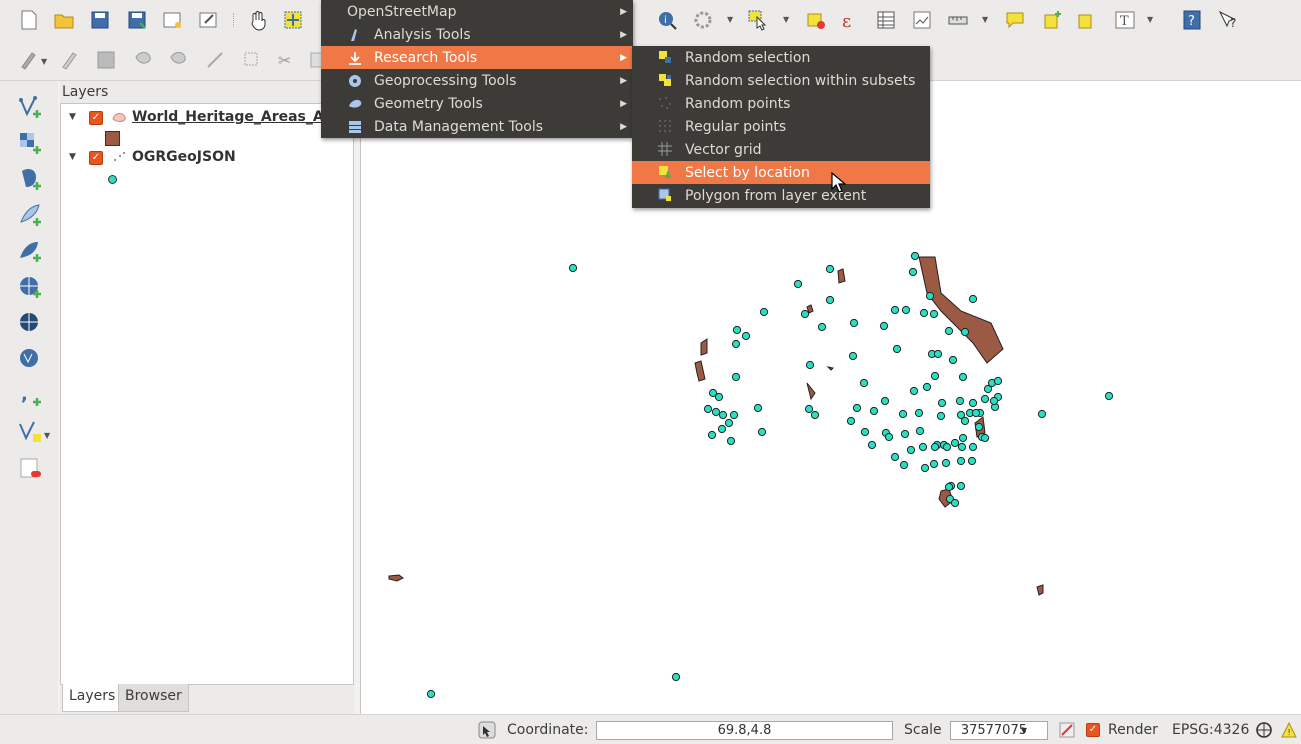 The image size is (1301, 744). Describe the element at coordinates (179, 60) in the screenshot. I see `move-feature-icon` at that location.